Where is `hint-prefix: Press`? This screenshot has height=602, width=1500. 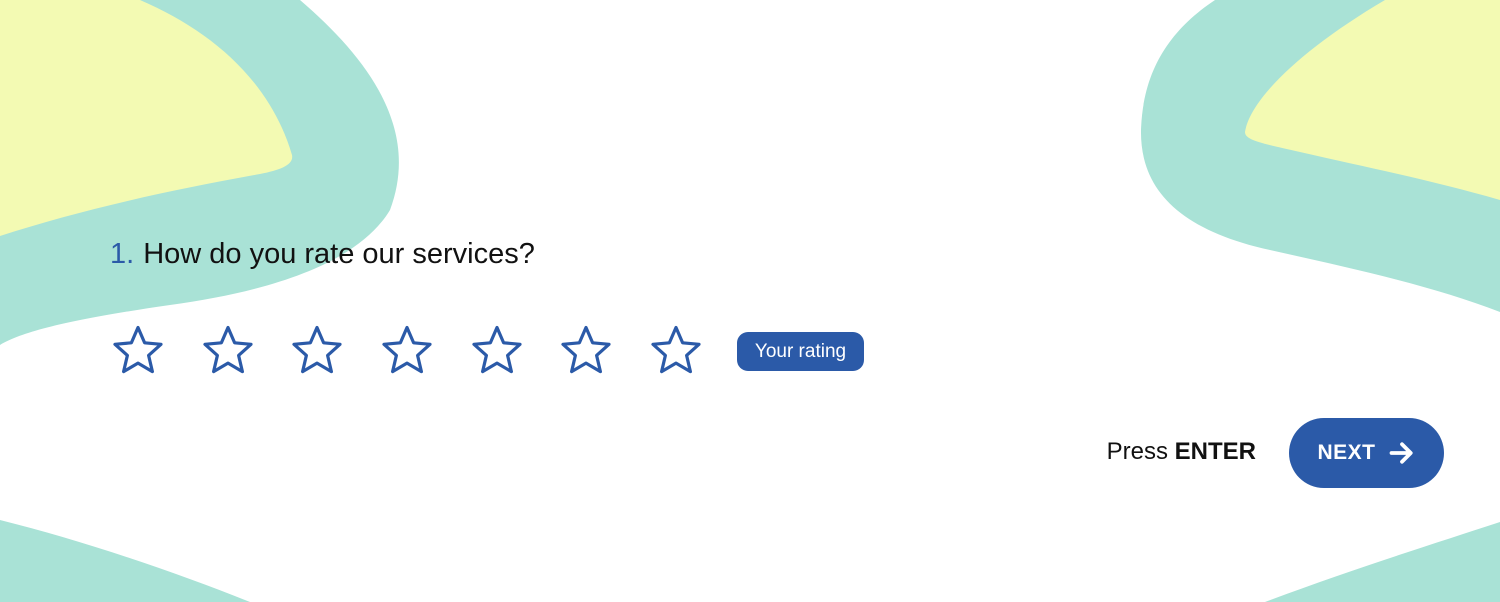 hint-prefix: Press is located at coordinates (1137, 451).